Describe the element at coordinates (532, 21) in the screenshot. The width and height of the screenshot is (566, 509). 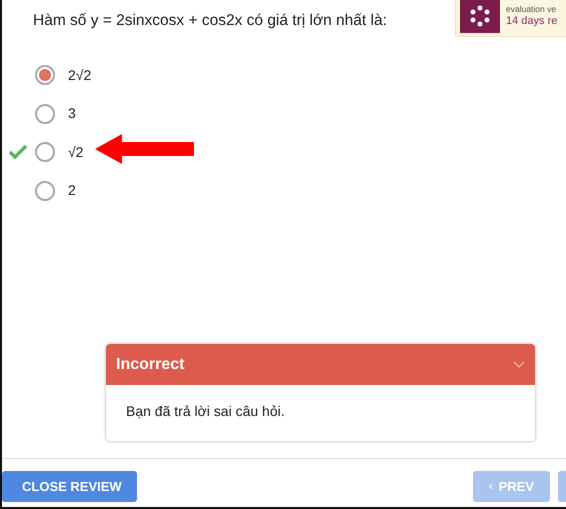
I see `trial-days-text: 14 days re` at that location.